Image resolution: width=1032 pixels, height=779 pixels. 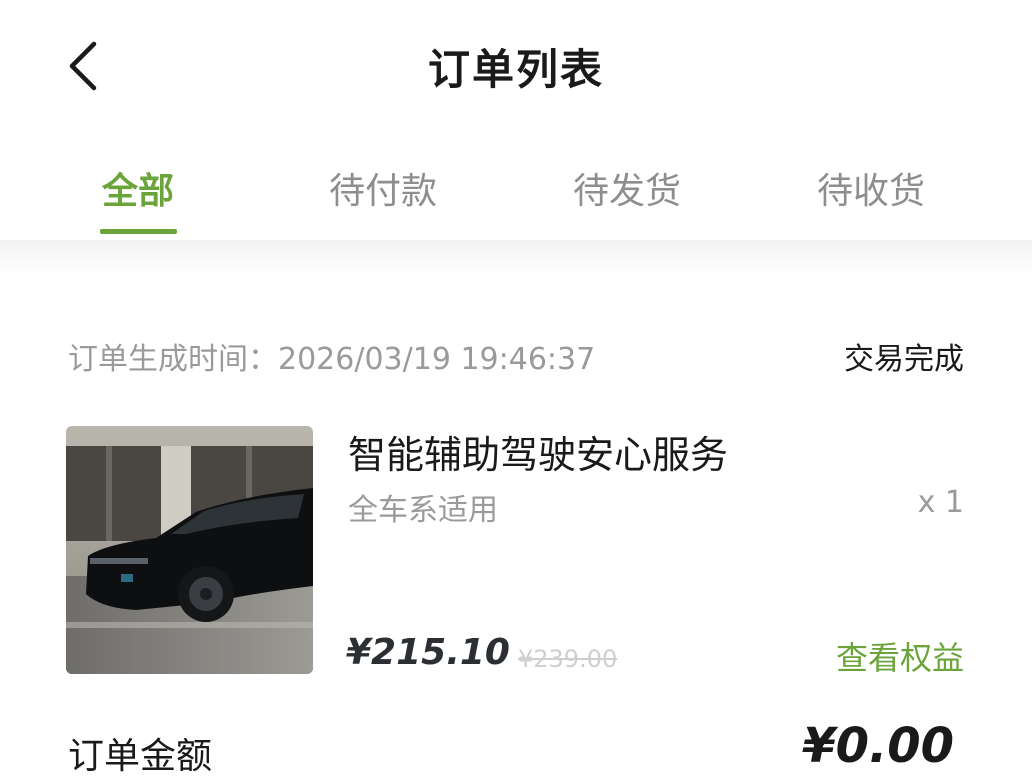 What do you see at coordinates (878, 746) in the screenshot?
I see `order-total-amount: ¥0.00` at bounding box center [878, 746].